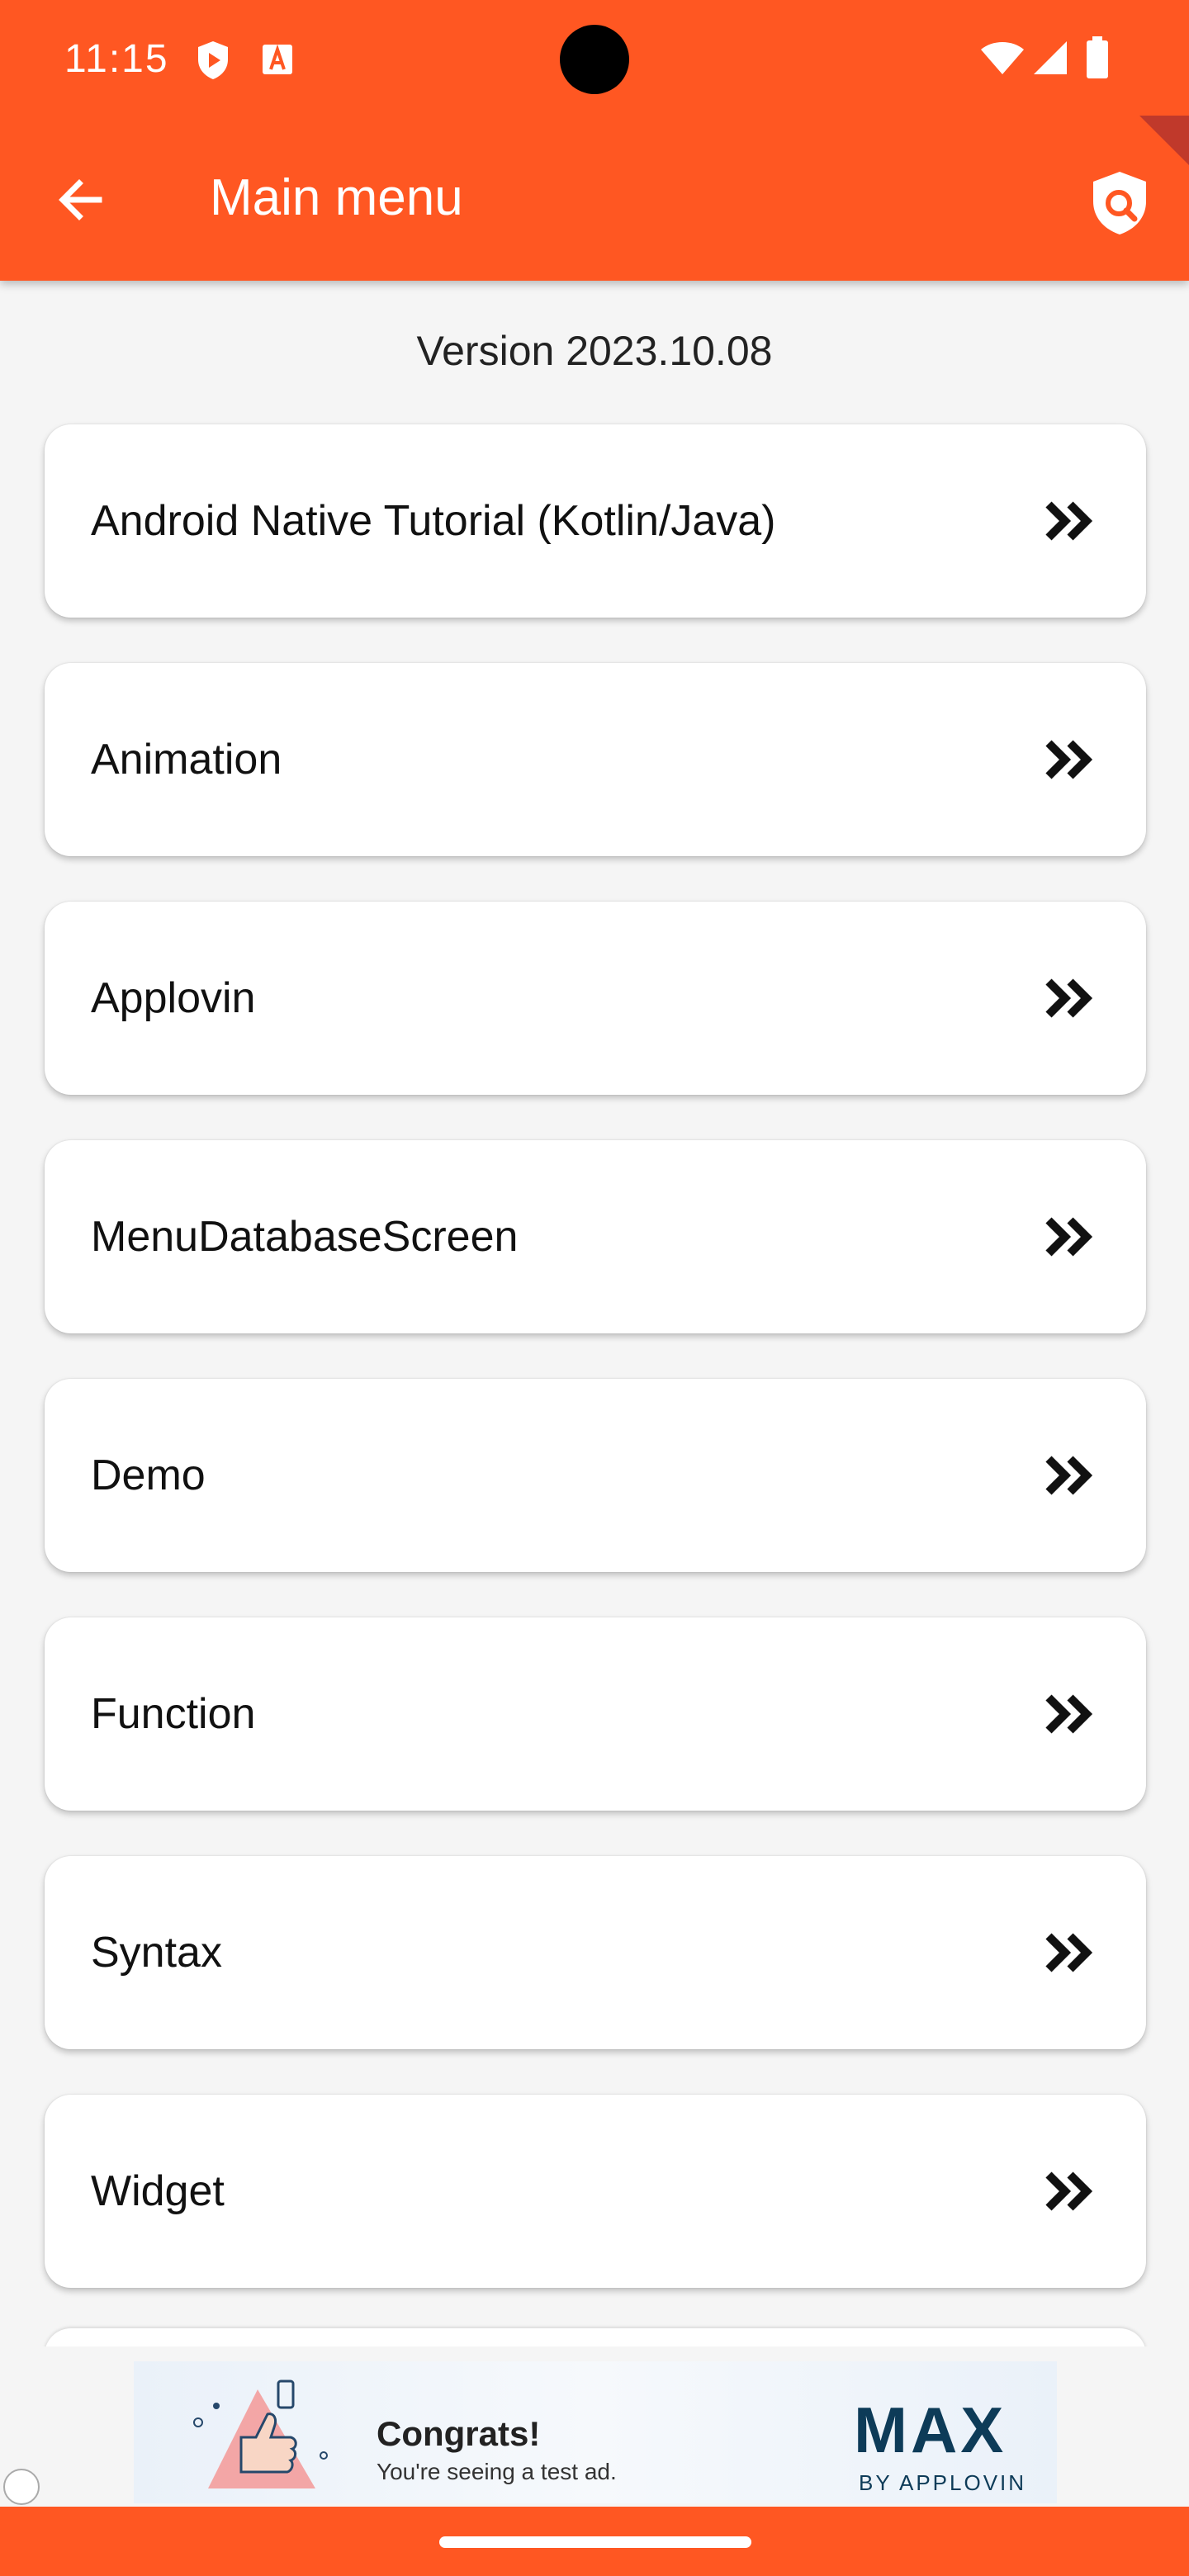 The width and height of the screenshot is (1189, 2576). Describe the element at coordinates (595, 998) in the screenshot. I see `menu-item-applovin: Applovin` at that location.